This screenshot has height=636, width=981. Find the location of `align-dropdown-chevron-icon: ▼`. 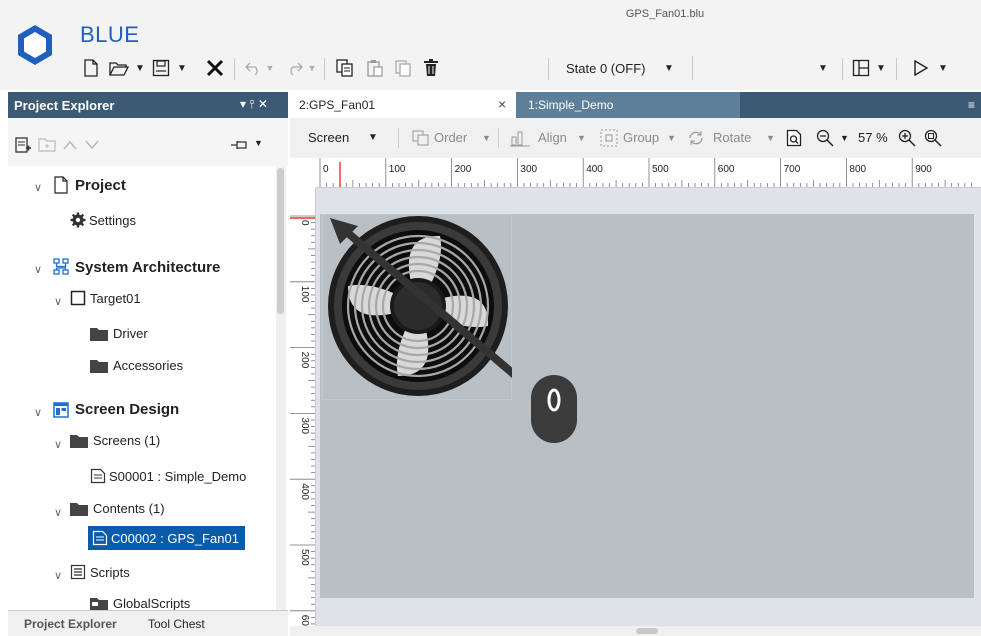

align-dropdown-chevron-icon: ▼ is located at coordinates (581, 138).